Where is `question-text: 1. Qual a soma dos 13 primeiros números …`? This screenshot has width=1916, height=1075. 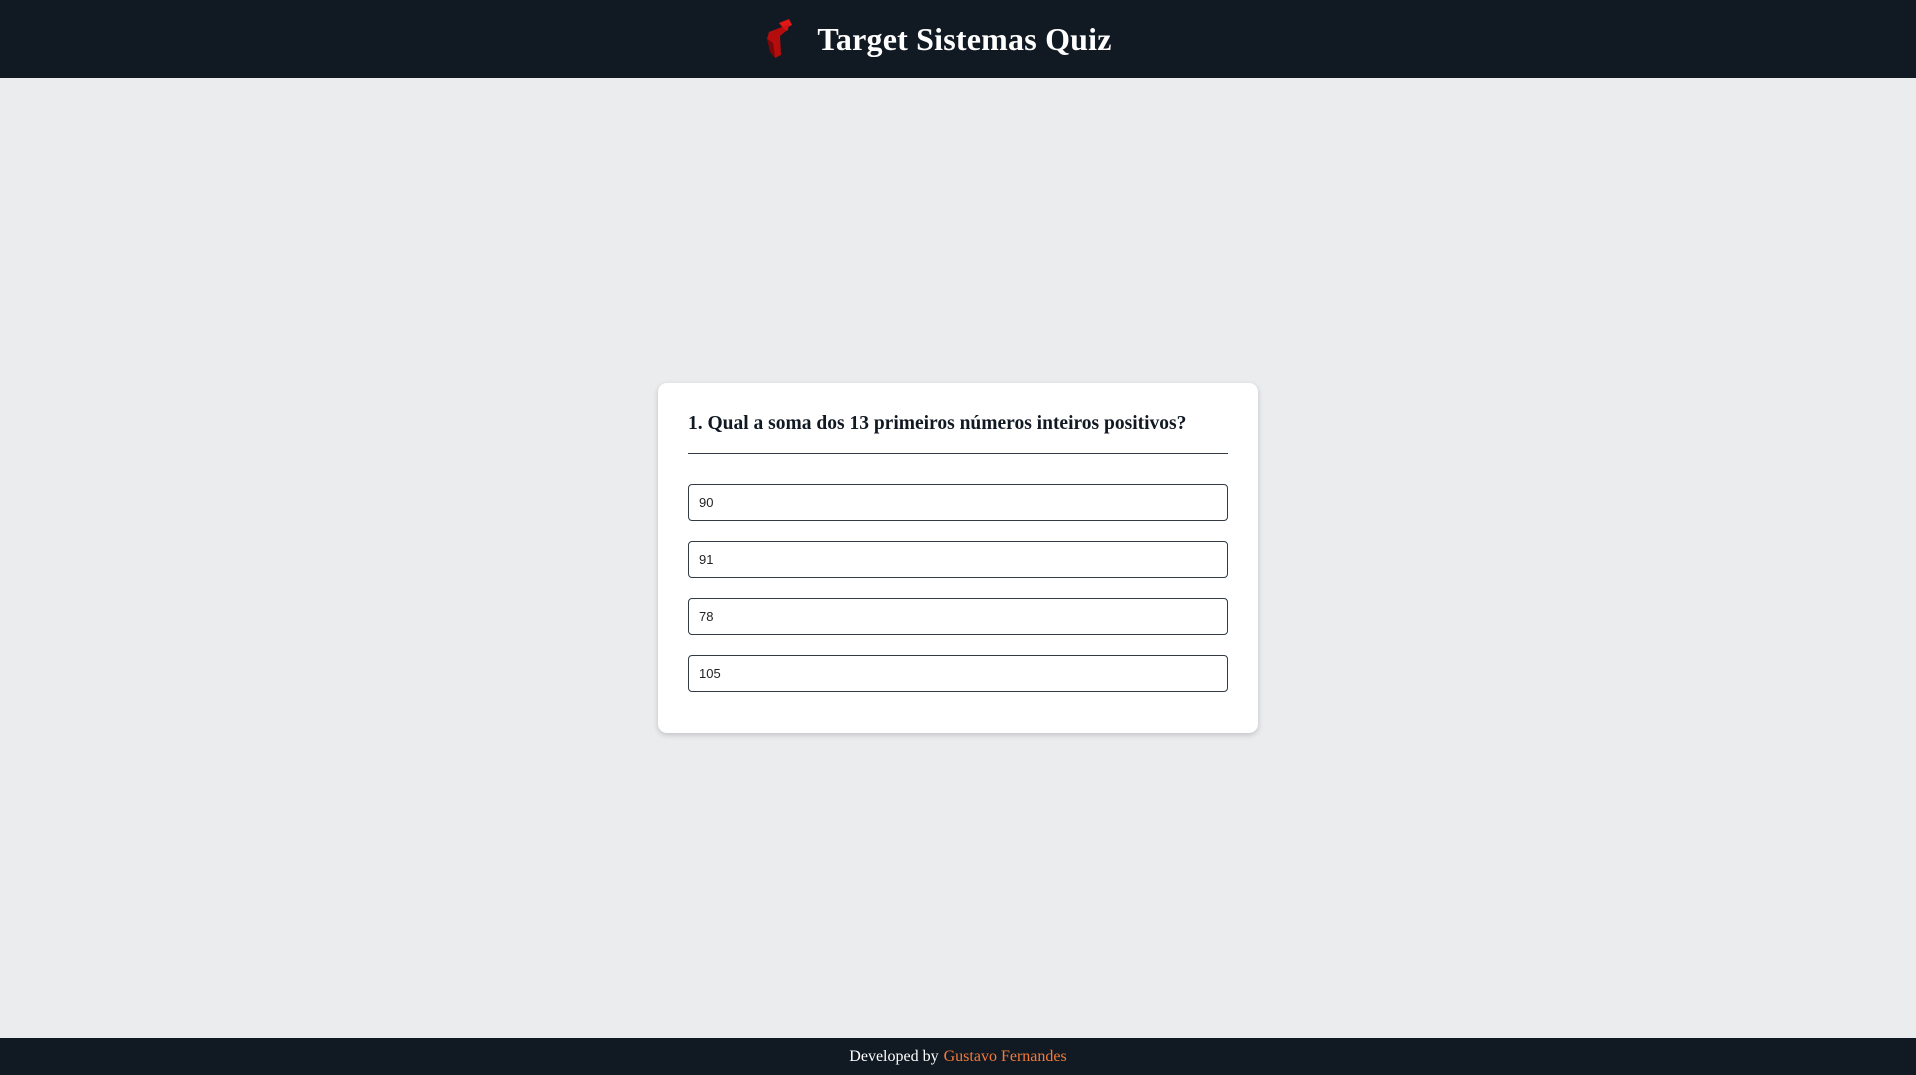 question-text: 1. Qual a soma dos 13 primeiros números … is located at coordinates (937, 423).